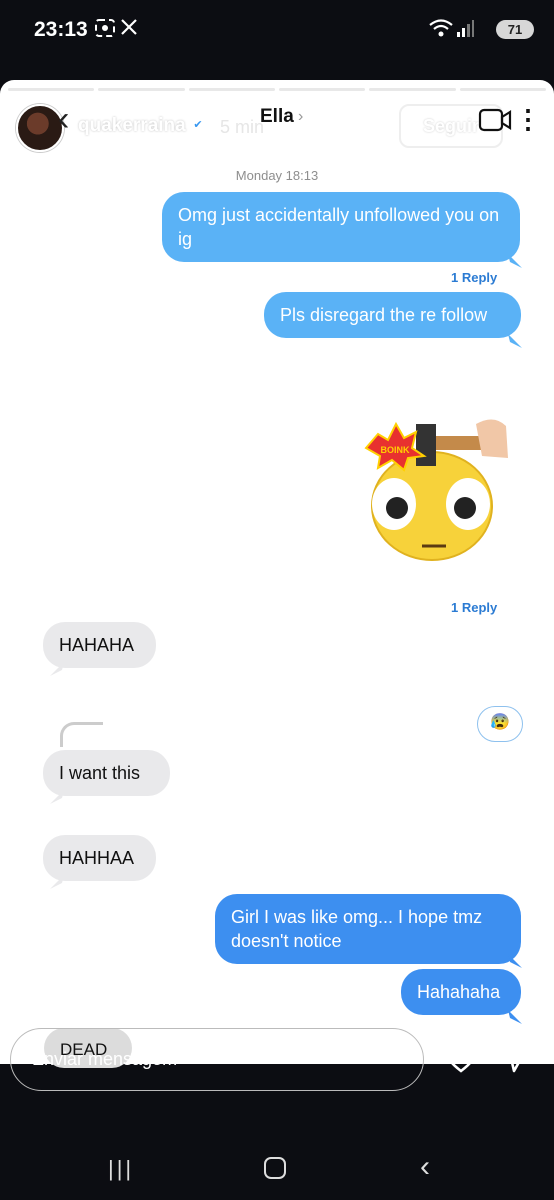 Image resolution: width=554 pixels, height=1200 pixels. Describe the element at coordinates (301, 116) in the screenshot. I see `chevron-right-icon: ›` at that location.